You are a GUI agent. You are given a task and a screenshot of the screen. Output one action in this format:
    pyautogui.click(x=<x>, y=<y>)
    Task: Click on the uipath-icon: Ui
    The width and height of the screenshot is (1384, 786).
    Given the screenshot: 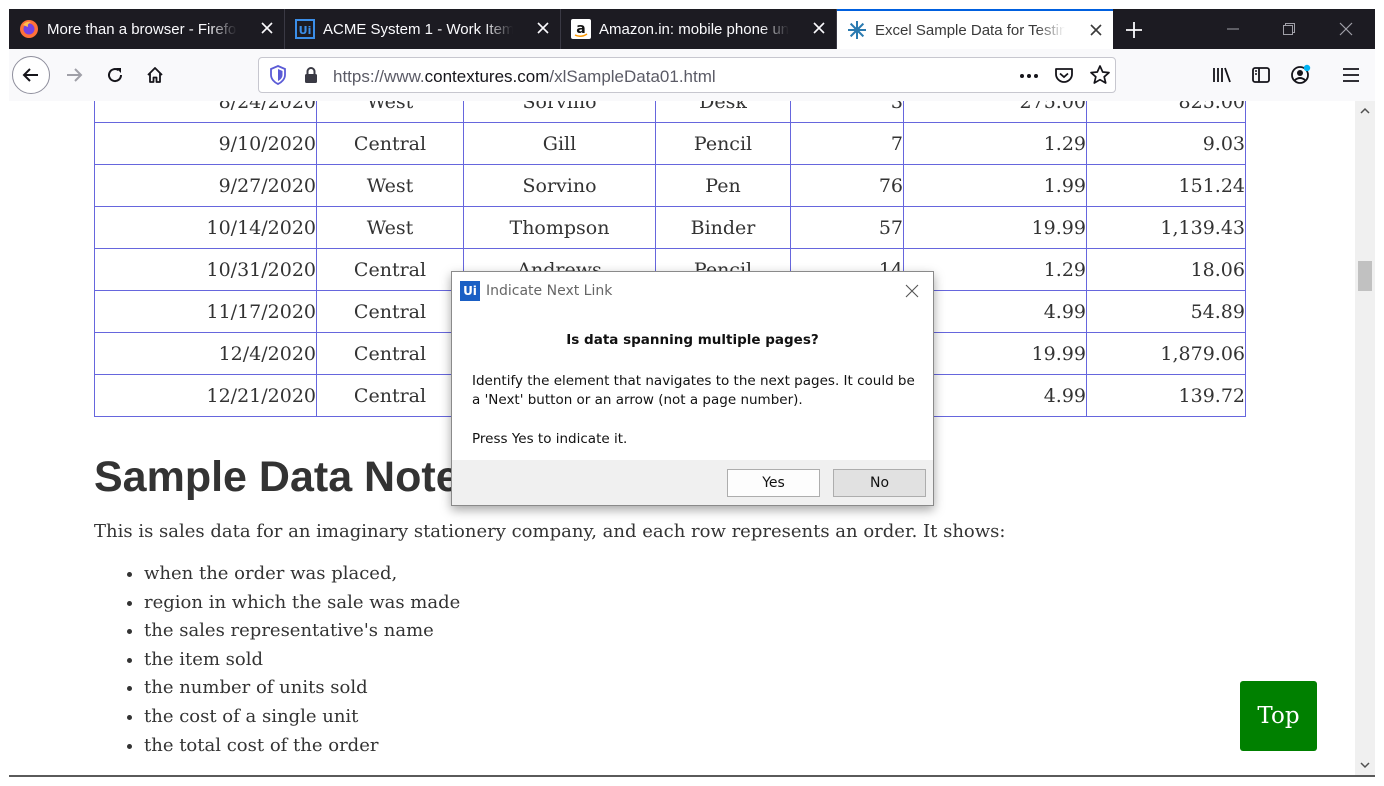 What is the action you would take?
    pyautogui.click(x=305, y=29)
    